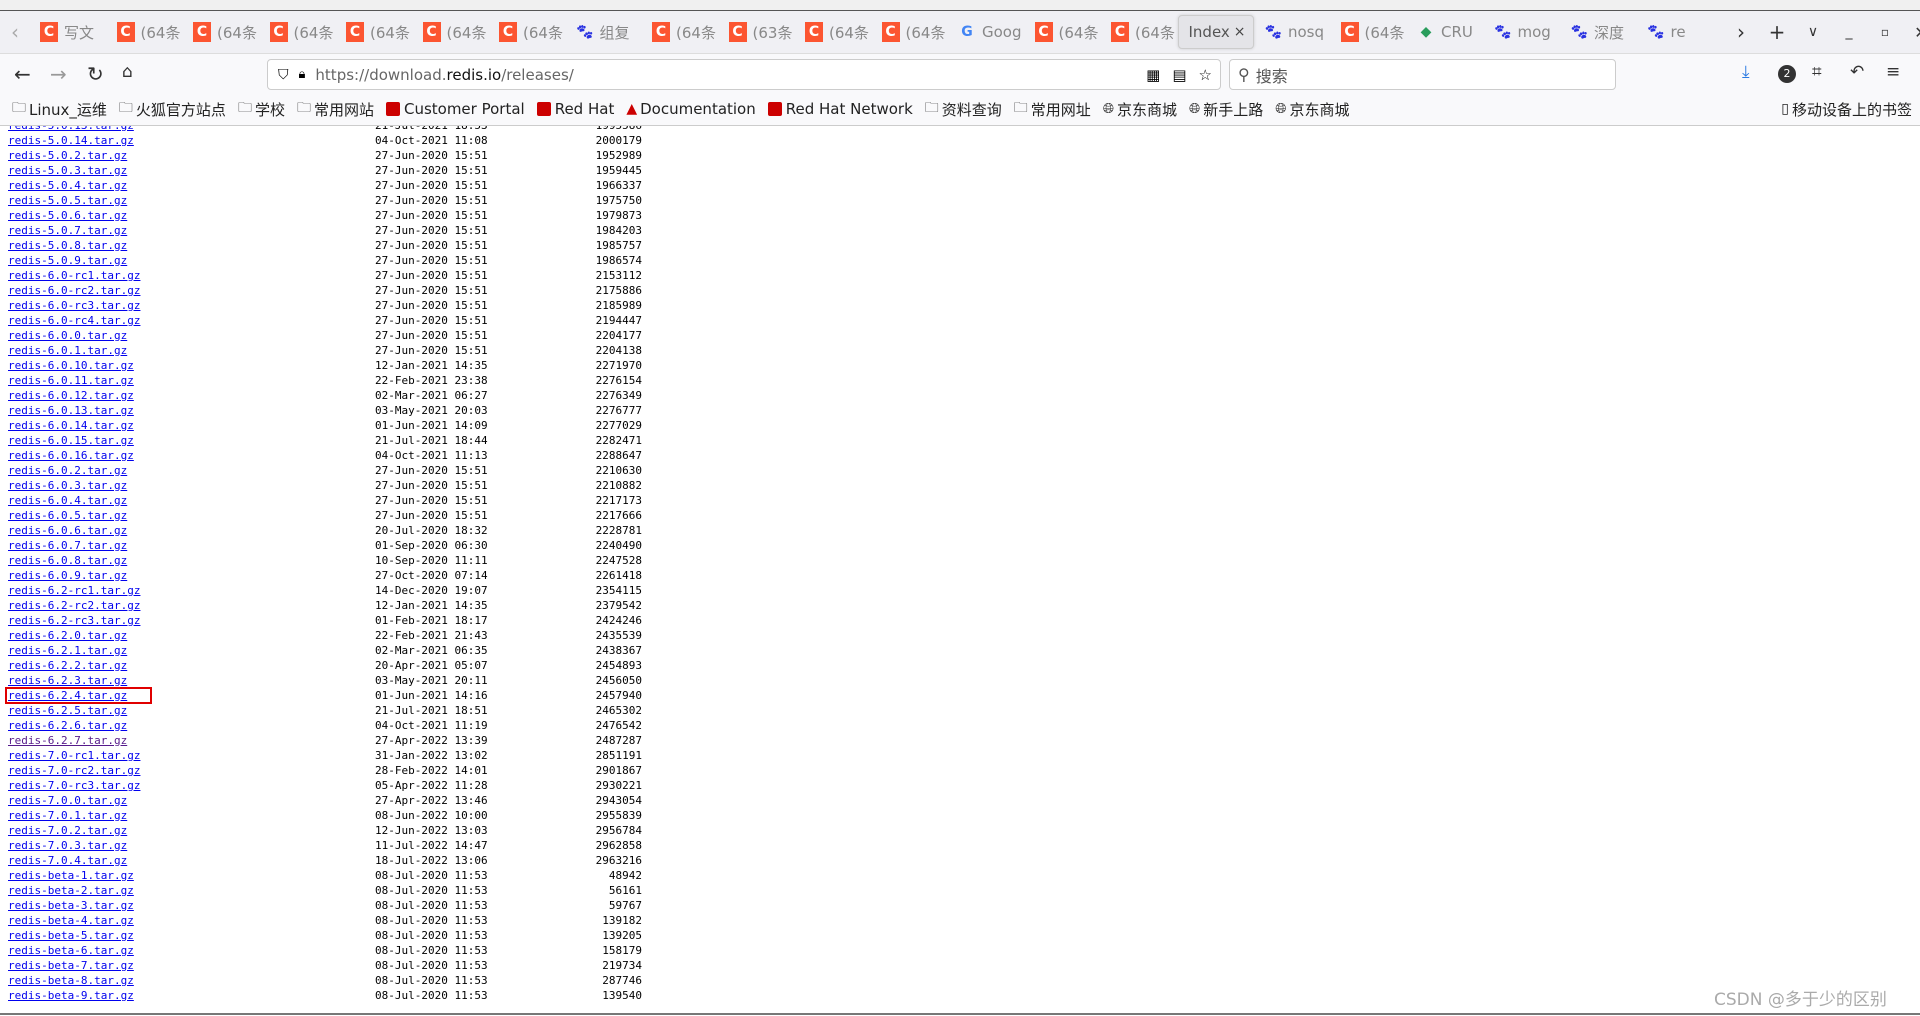 The width and height of the screenshot is (1920, 1016). I want to click on file-link: redis-6.2-rc3.tar.gz, so click(74, 620).